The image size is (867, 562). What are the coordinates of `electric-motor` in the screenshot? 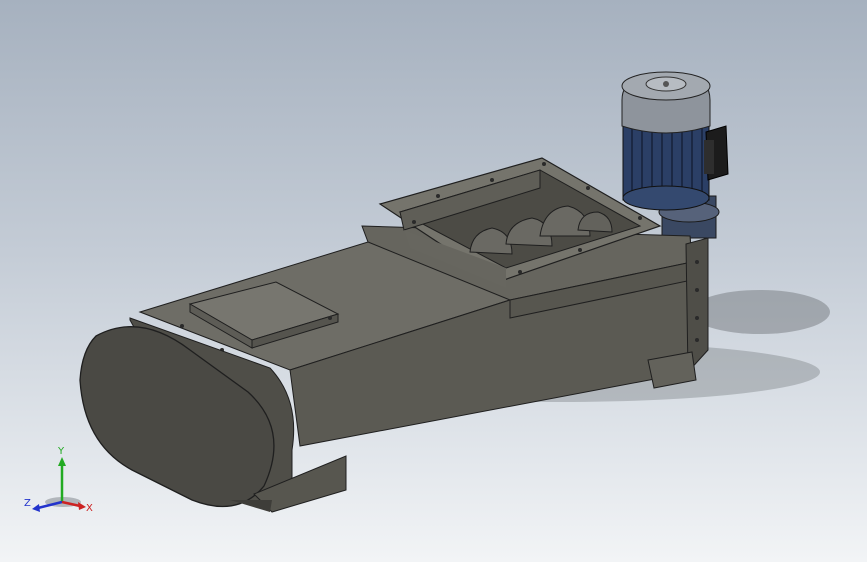 It's located at (666, 141).